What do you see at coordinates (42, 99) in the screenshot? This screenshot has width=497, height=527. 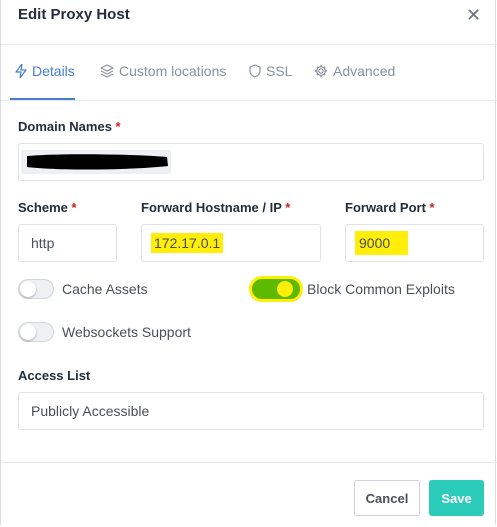 I see `active-tab-indicator` at bounding box center [42, 99].